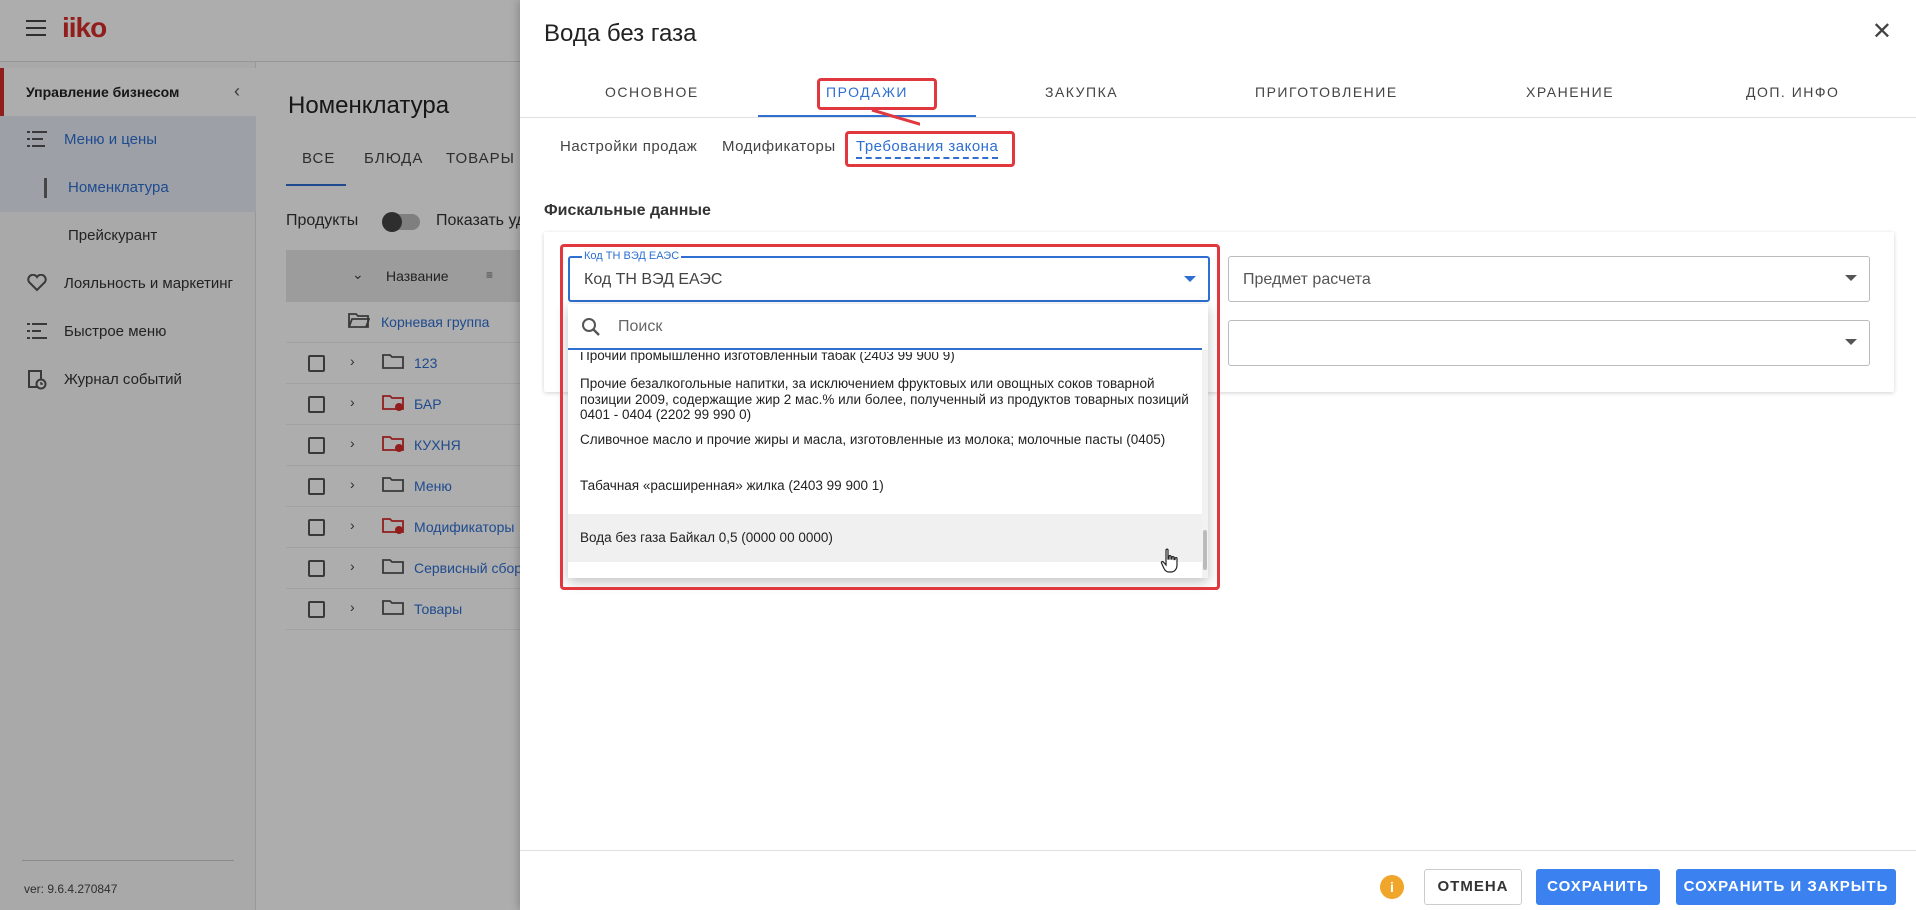 The height and width of the screenshot is (910, 1916). I want to click on payment-subject-select: Предмет расчета, so click(1549, 279).